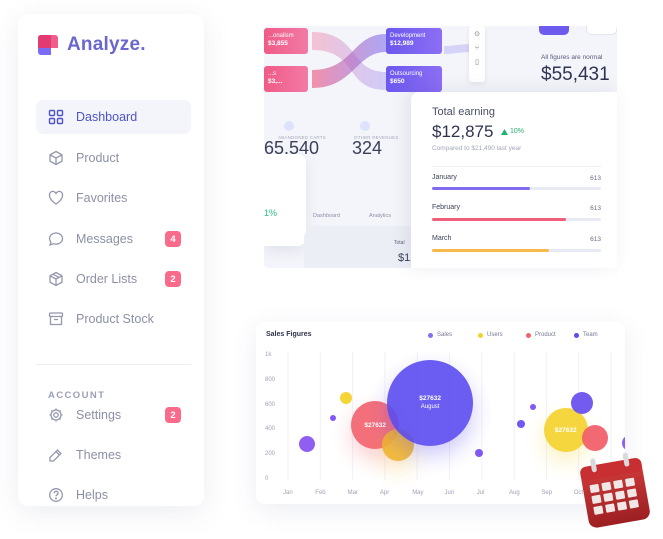 This screenshot has height=539, width=663. What do you see at coordinates (477, 148) in the screenshot?
I see `earning-subtitle: Compared to $21,490 last year` at bounding box center [477, 148].